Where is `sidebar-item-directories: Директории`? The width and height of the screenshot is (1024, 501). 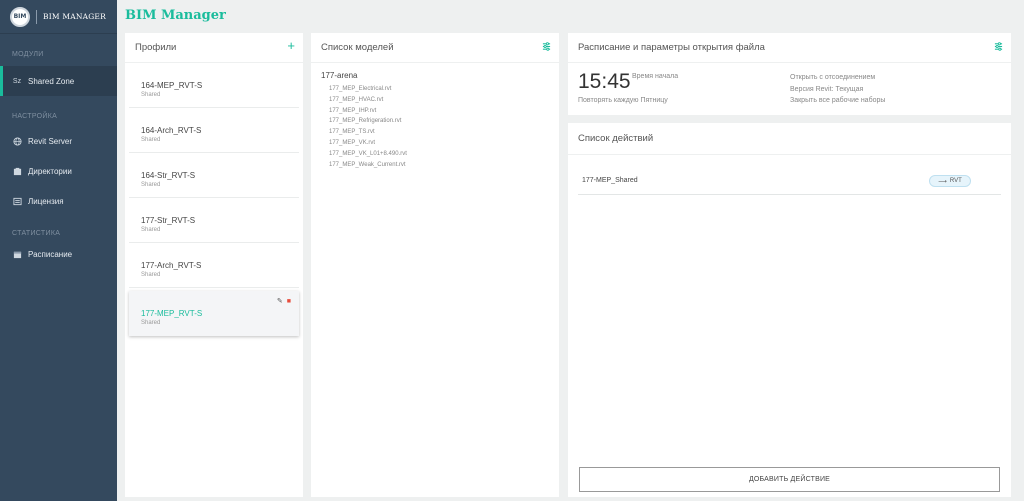 sidebar-item-directories: Директории is located at coordinates (58, 171).